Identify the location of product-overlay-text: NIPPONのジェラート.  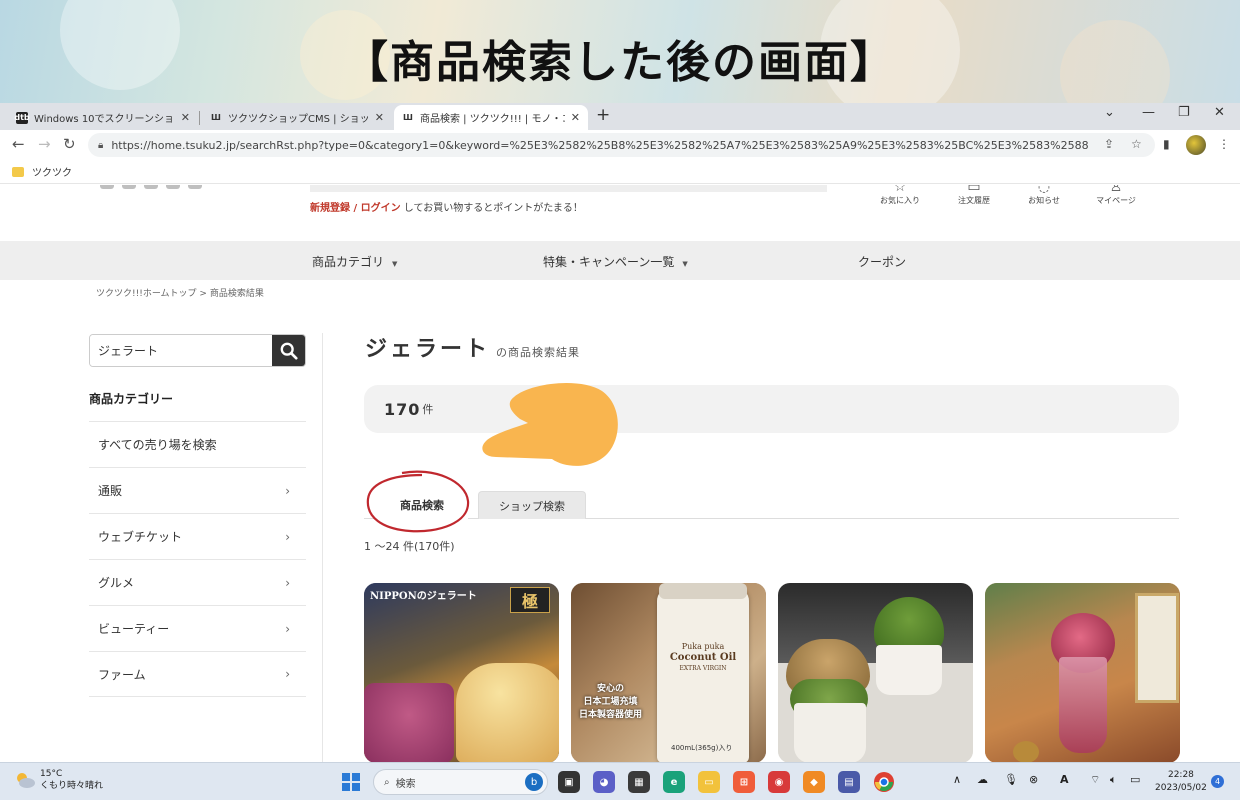
(423, 596).